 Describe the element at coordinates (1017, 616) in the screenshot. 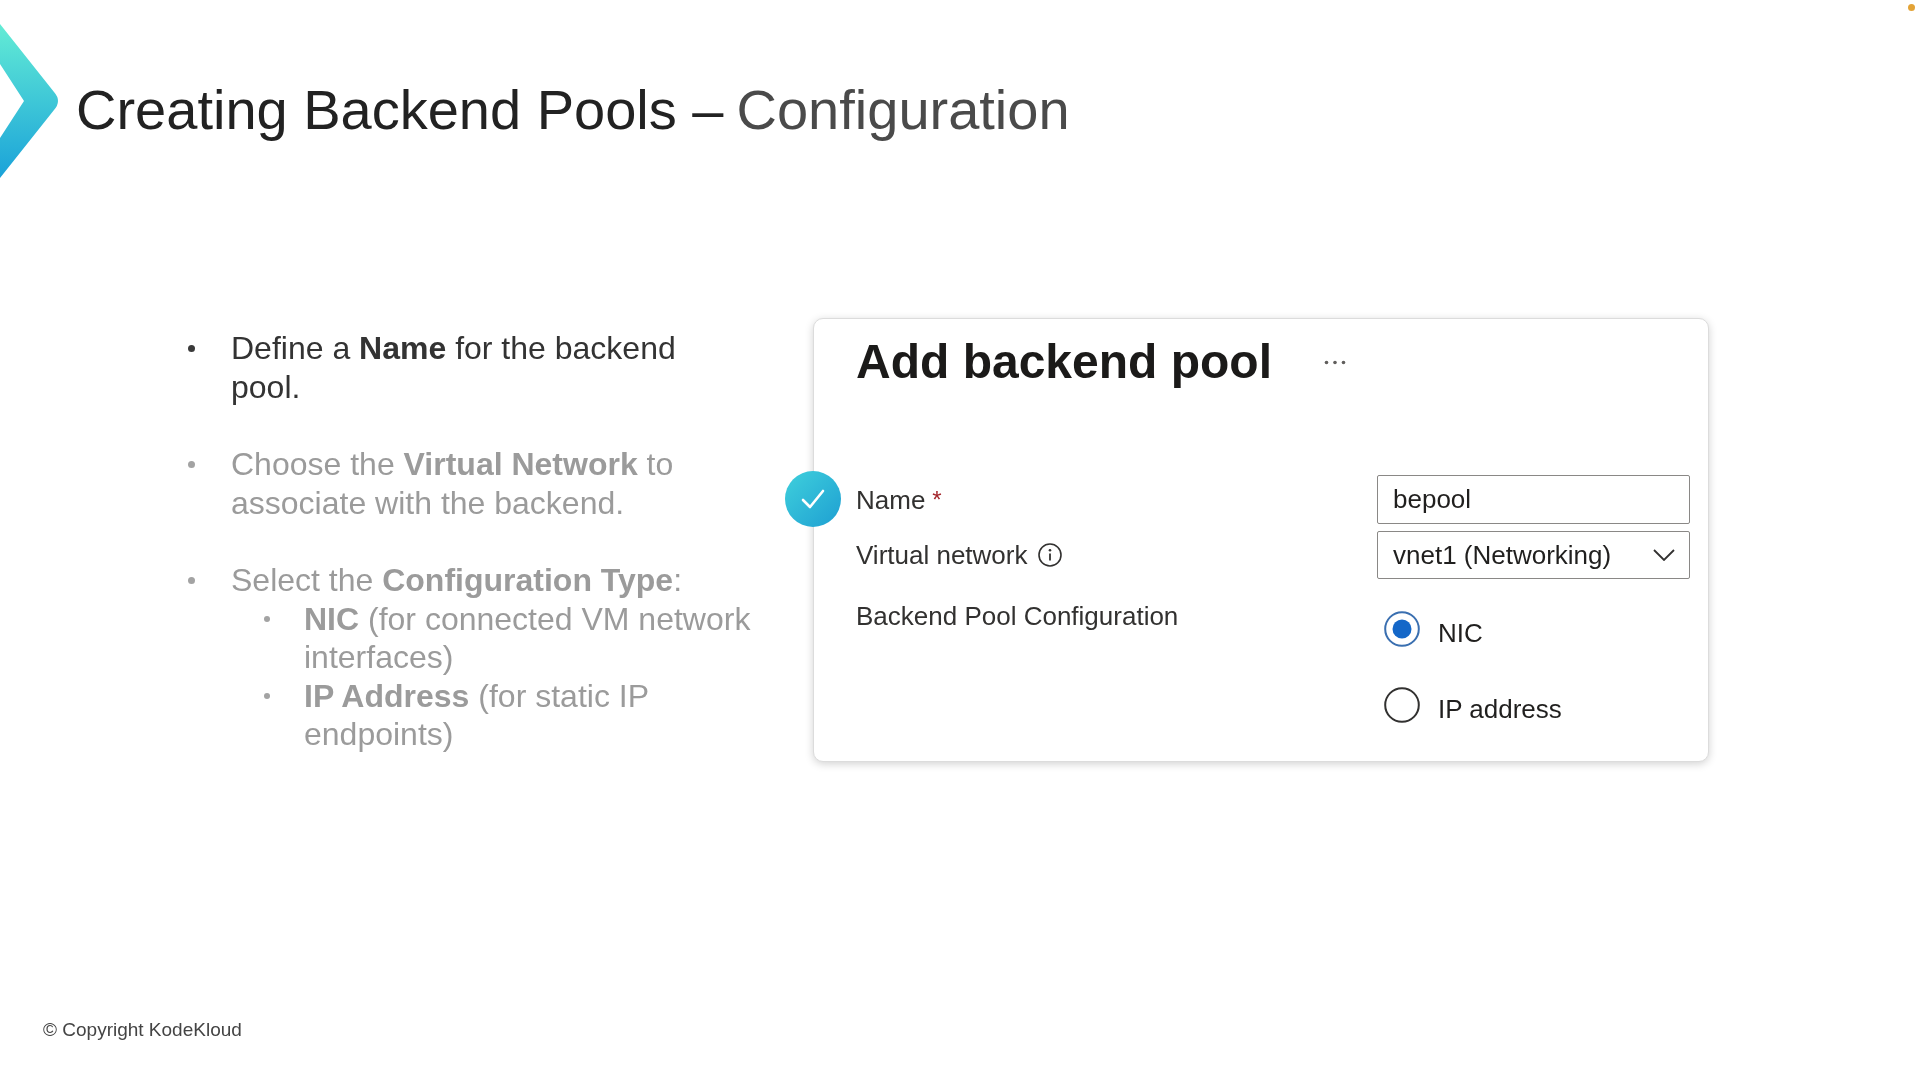

I see `field-label: Backend Pool Configuration` at that location.